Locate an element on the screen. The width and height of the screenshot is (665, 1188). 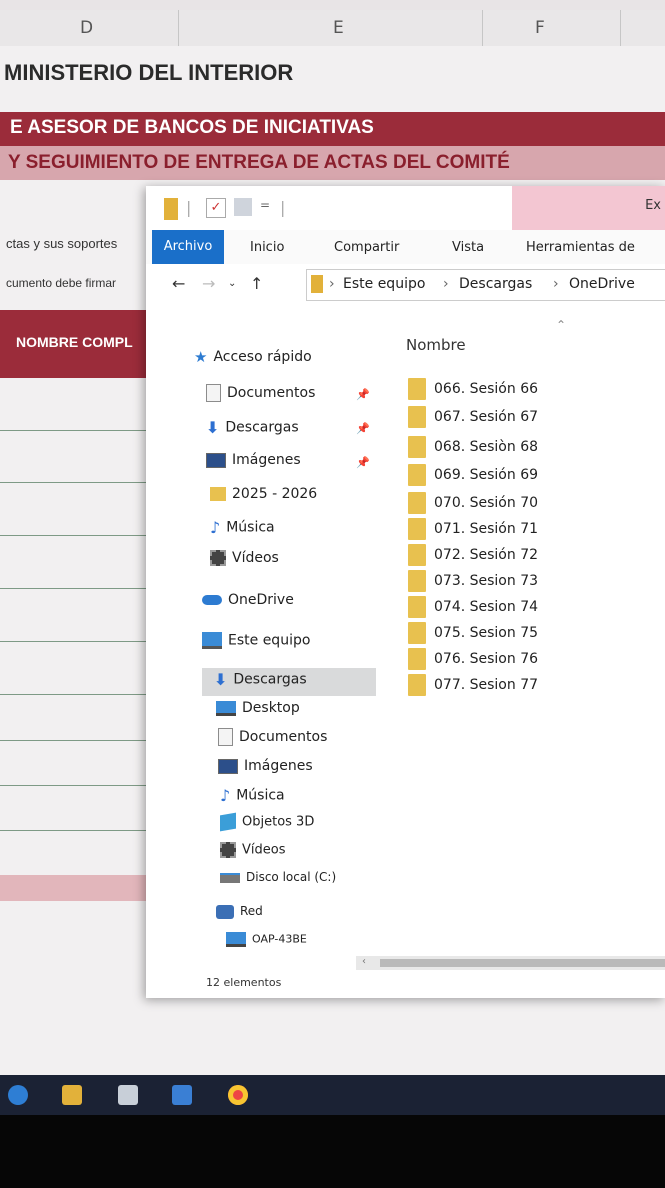
tab-inicio: Inicio is located at coordinates (267, 247).